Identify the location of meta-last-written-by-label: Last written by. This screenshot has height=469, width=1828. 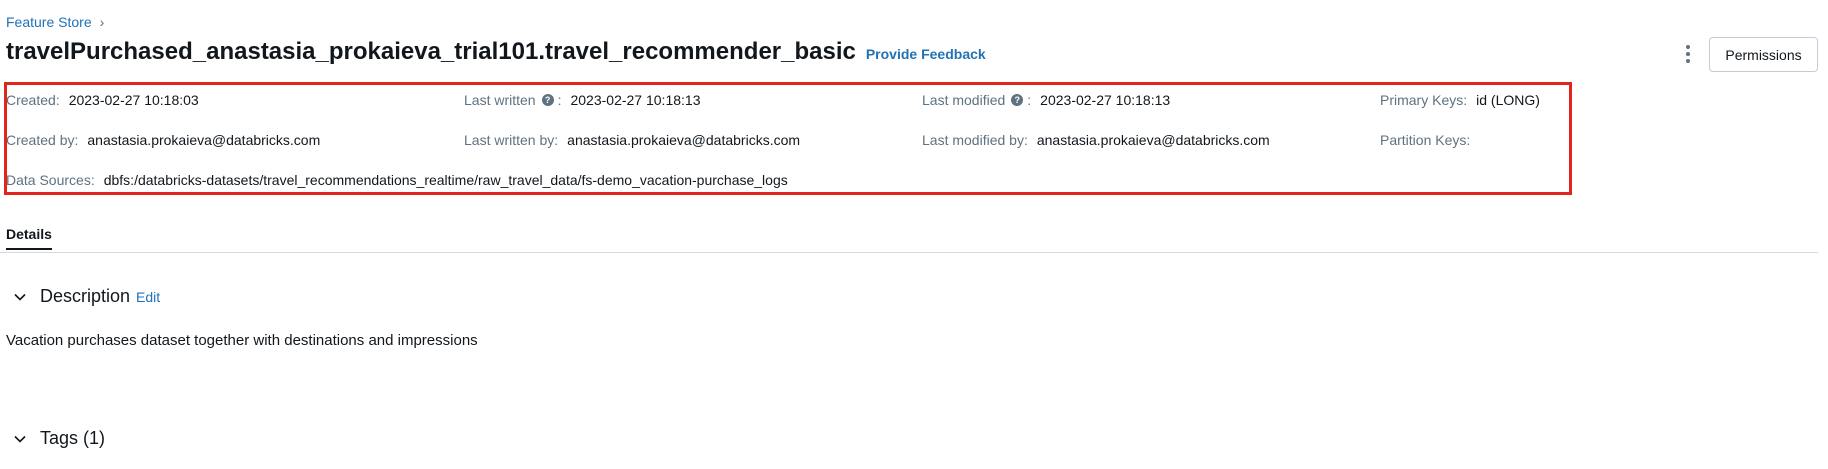
(509, 140).